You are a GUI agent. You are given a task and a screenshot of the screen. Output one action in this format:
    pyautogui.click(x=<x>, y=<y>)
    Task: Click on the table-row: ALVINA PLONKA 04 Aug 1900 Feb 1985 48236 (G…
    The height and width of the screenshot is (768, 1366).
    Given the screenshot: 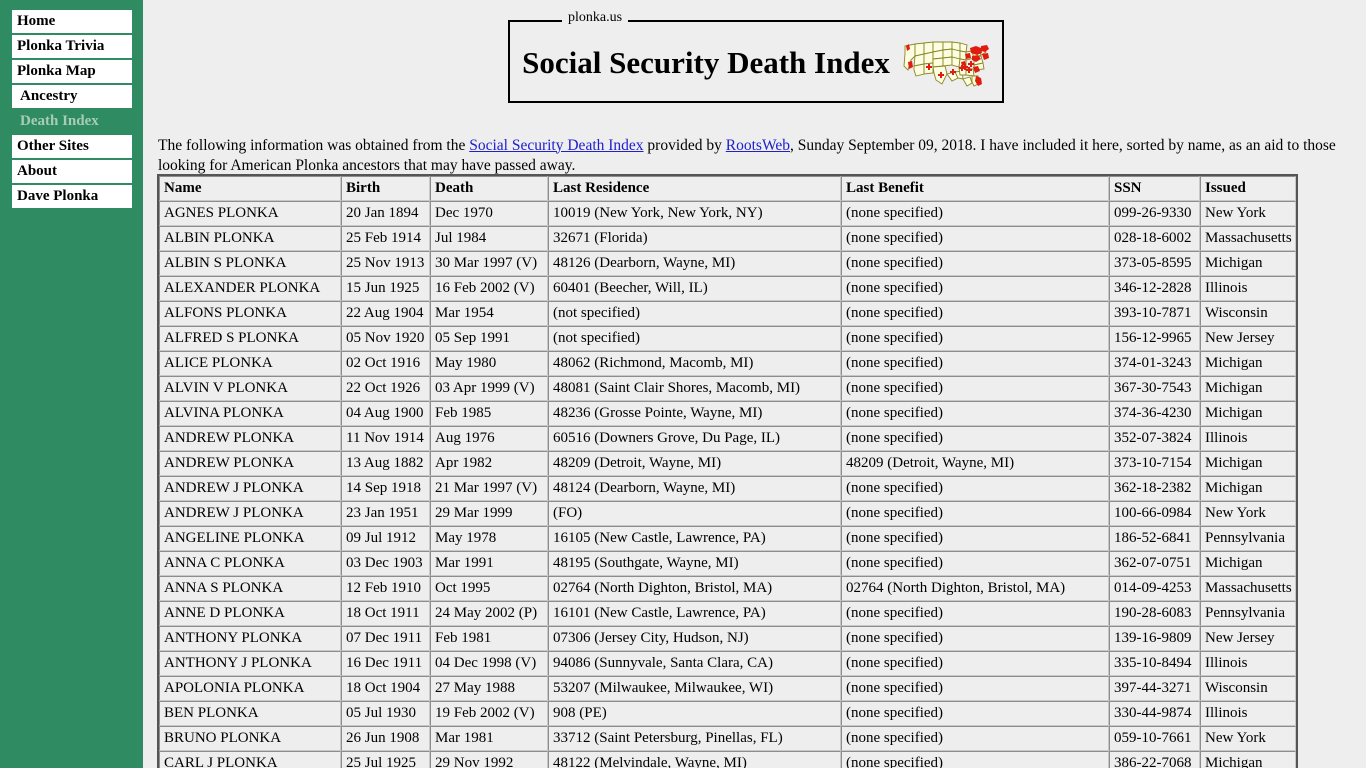 What is the action you would take?
    pyautogui.click(x=727, y=413)
    